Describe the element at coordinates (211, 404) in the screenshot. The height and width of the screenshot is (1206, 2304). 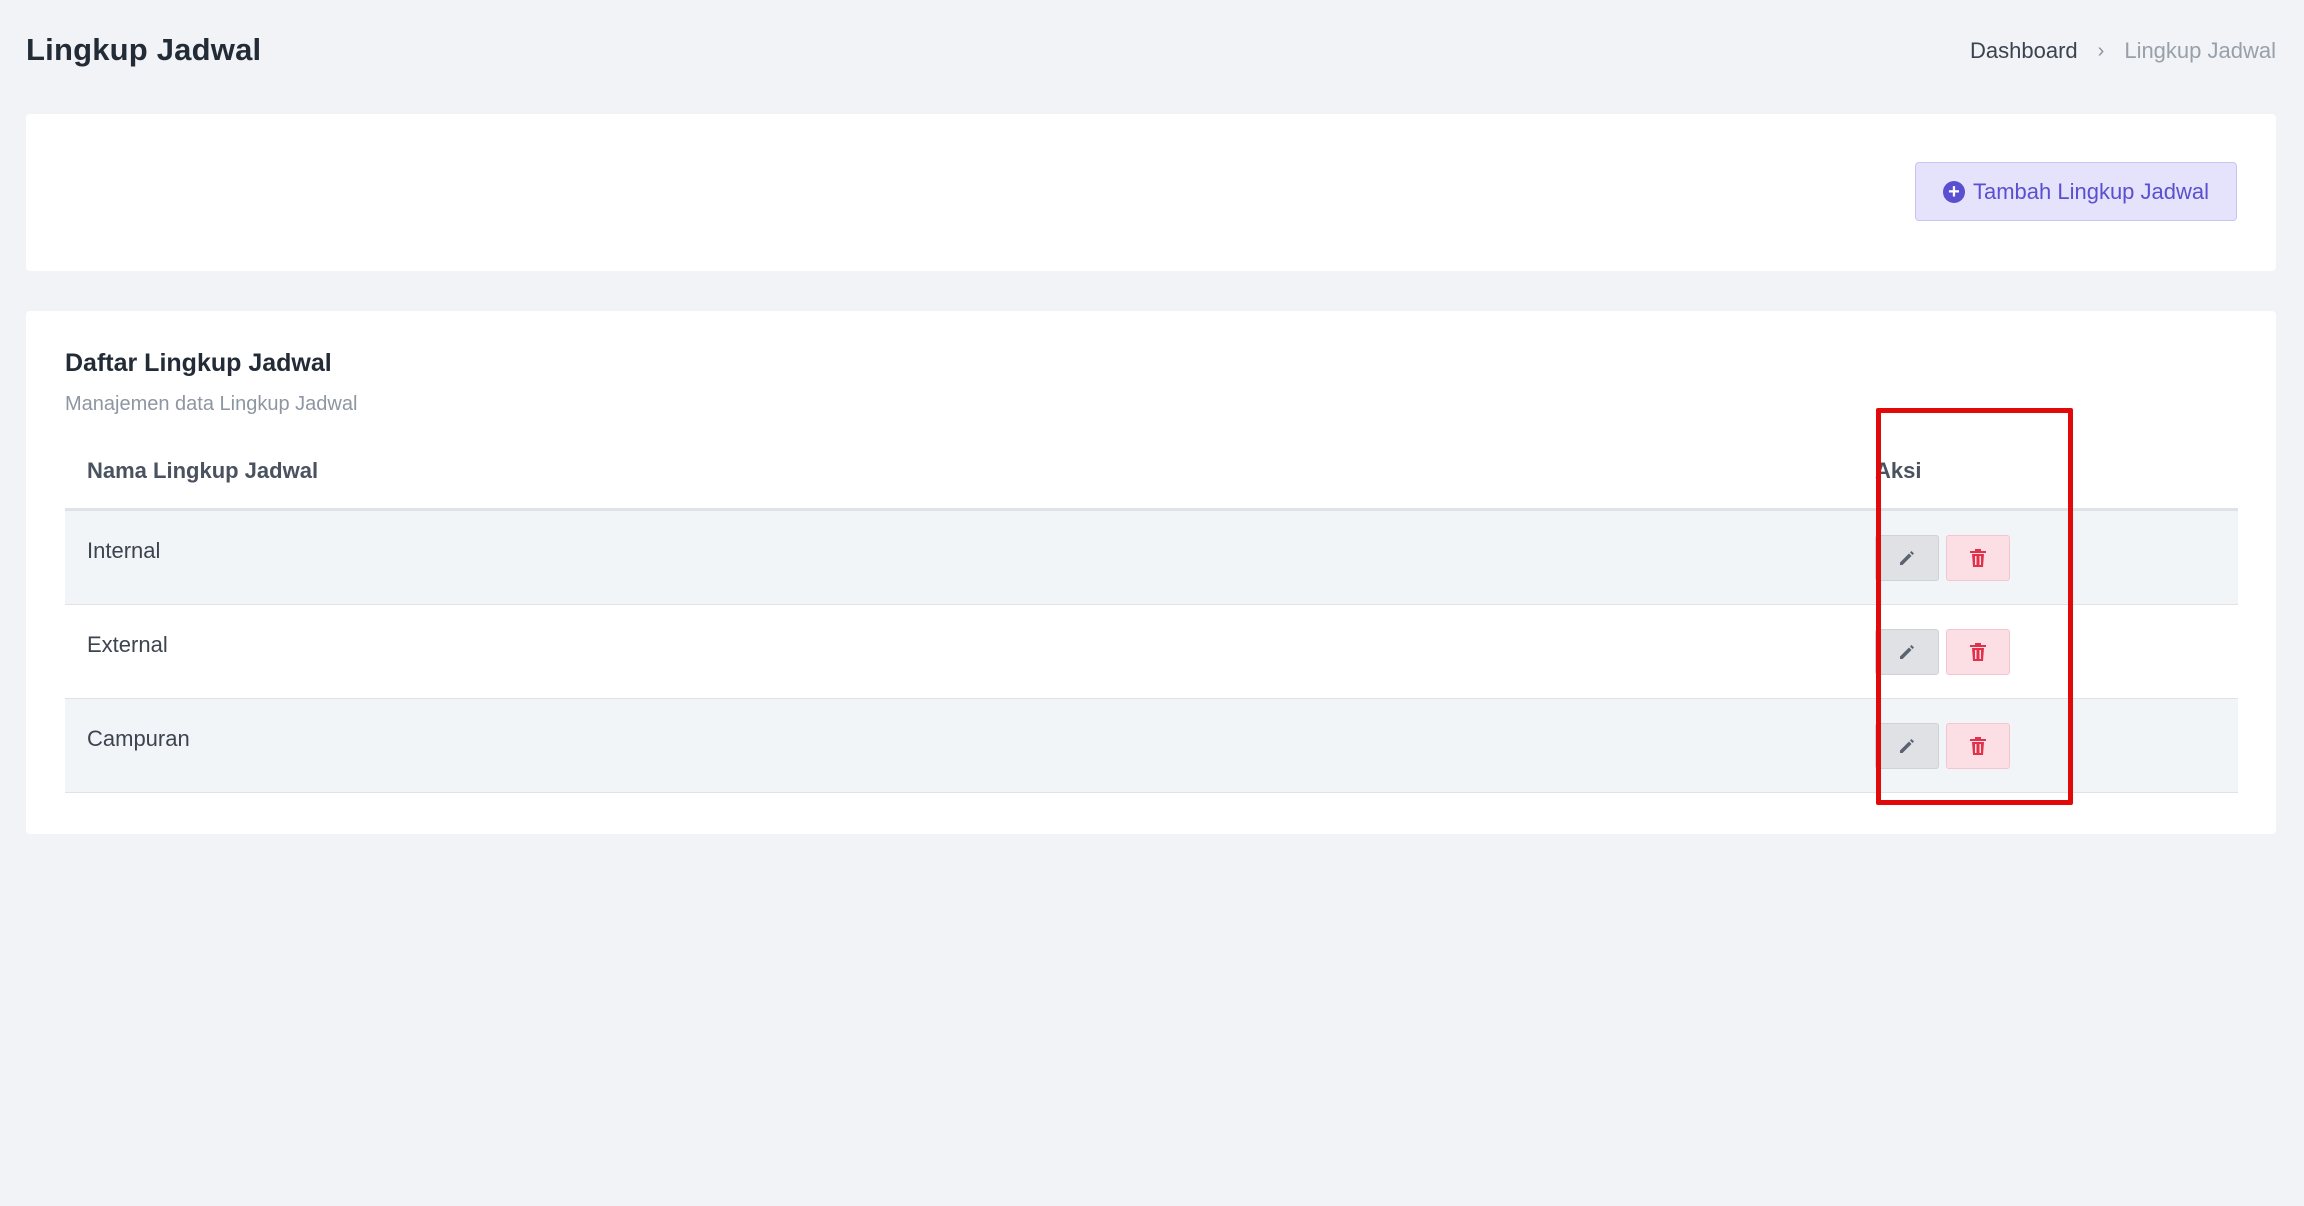
I see `list-subtitle: Manajemen data Lingkup Jadwal` at that location.